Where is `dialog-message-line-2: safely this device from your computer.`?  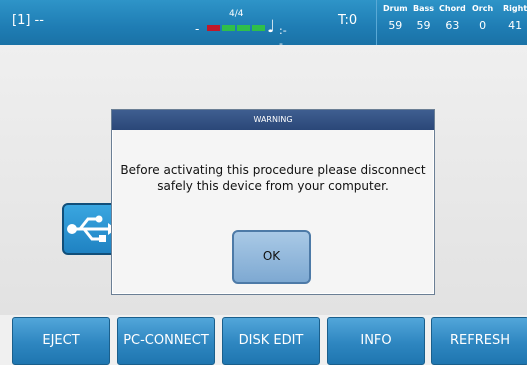
dialog-message-line-2: safely this device from your computer. is located at coordinates (273, 186).